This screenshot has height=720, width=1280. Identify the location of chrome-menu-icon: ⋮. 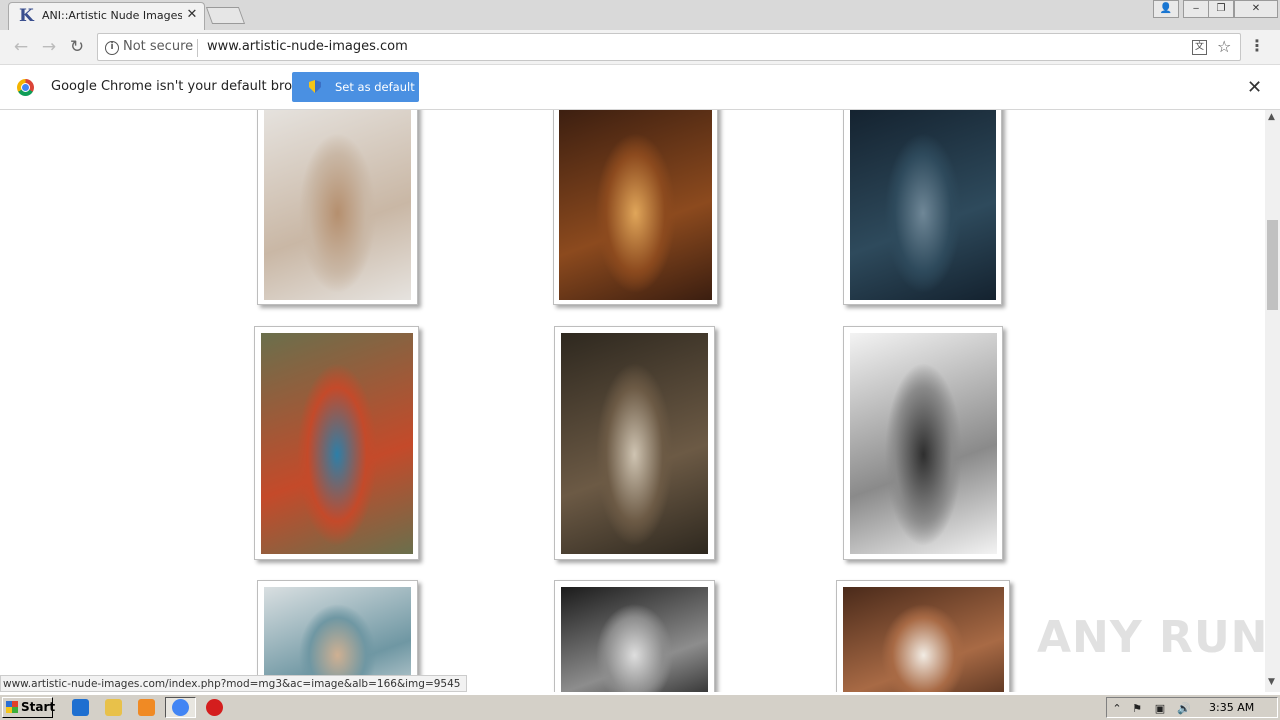
(1257, 45).